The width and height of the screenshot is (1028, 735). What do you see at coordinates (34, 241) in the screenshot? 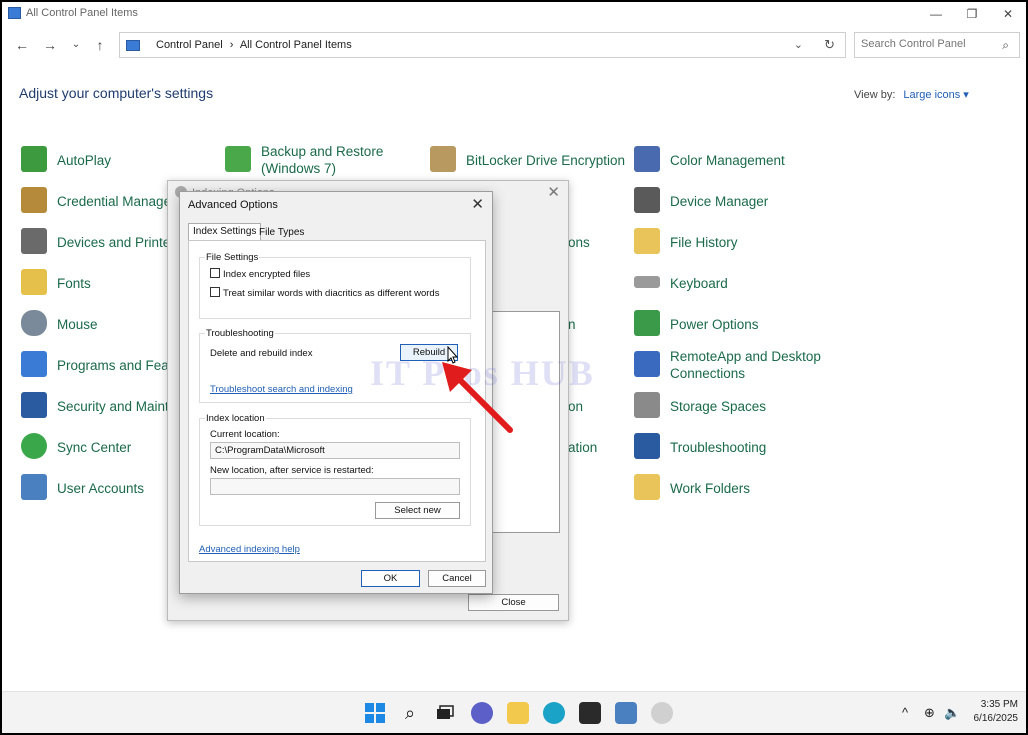
I see `printer-icon` at bounding box center [34, 241].